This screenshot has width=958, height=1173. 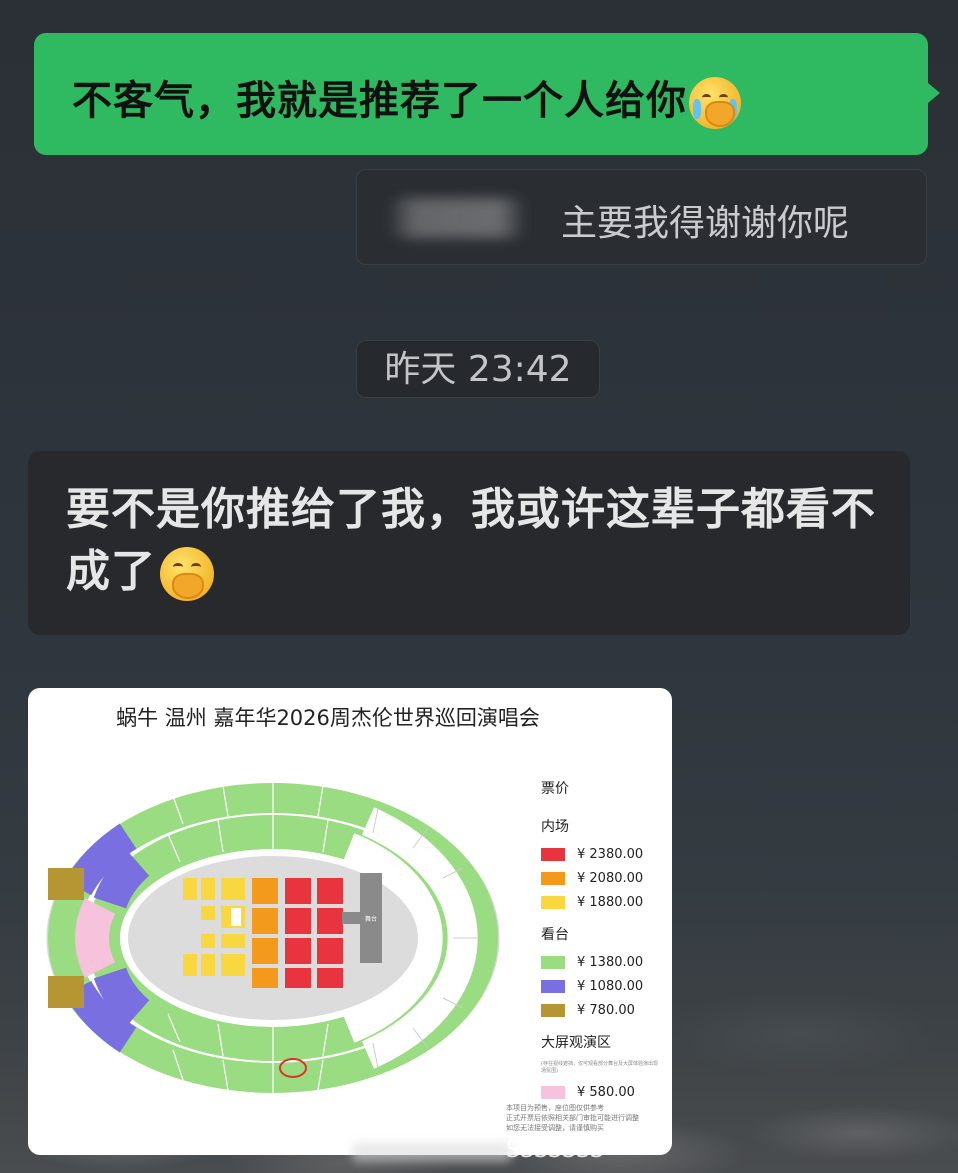 What do you see at coordinates (601, 1010) in the screenshot?
I see `legend-row: ¥ 780.00` at bounding box center [601, 1010].